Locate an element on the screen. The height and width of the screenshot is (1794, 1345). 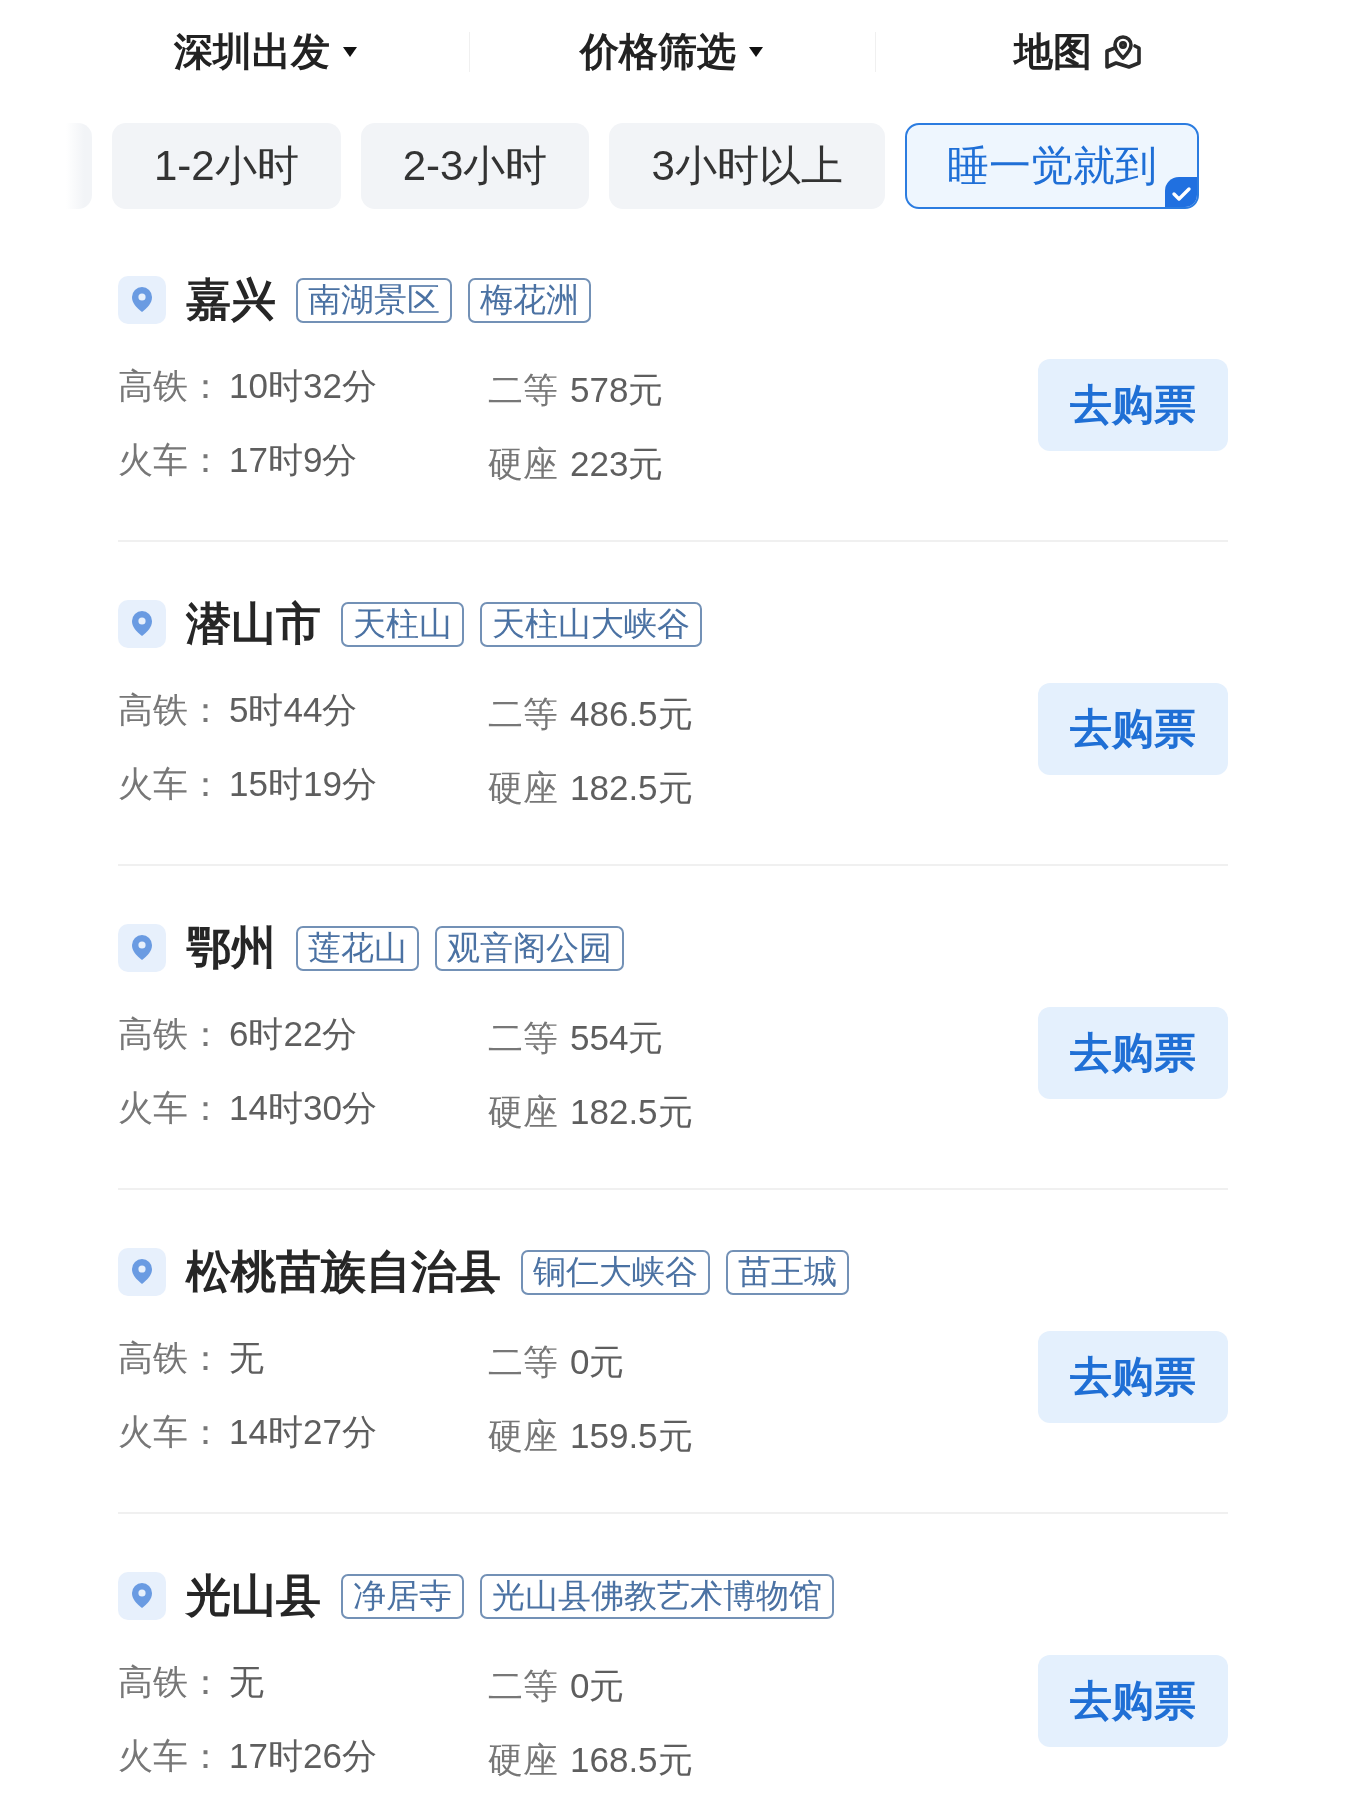
travel-time: 17时26分 is located at coordinates (303, 1756).